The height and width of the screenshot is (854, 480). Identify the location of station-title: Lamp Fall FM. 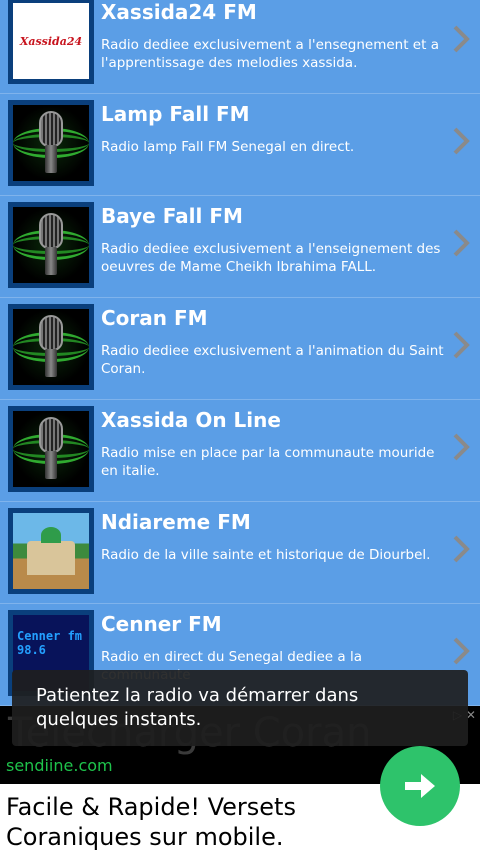
(175, 114).